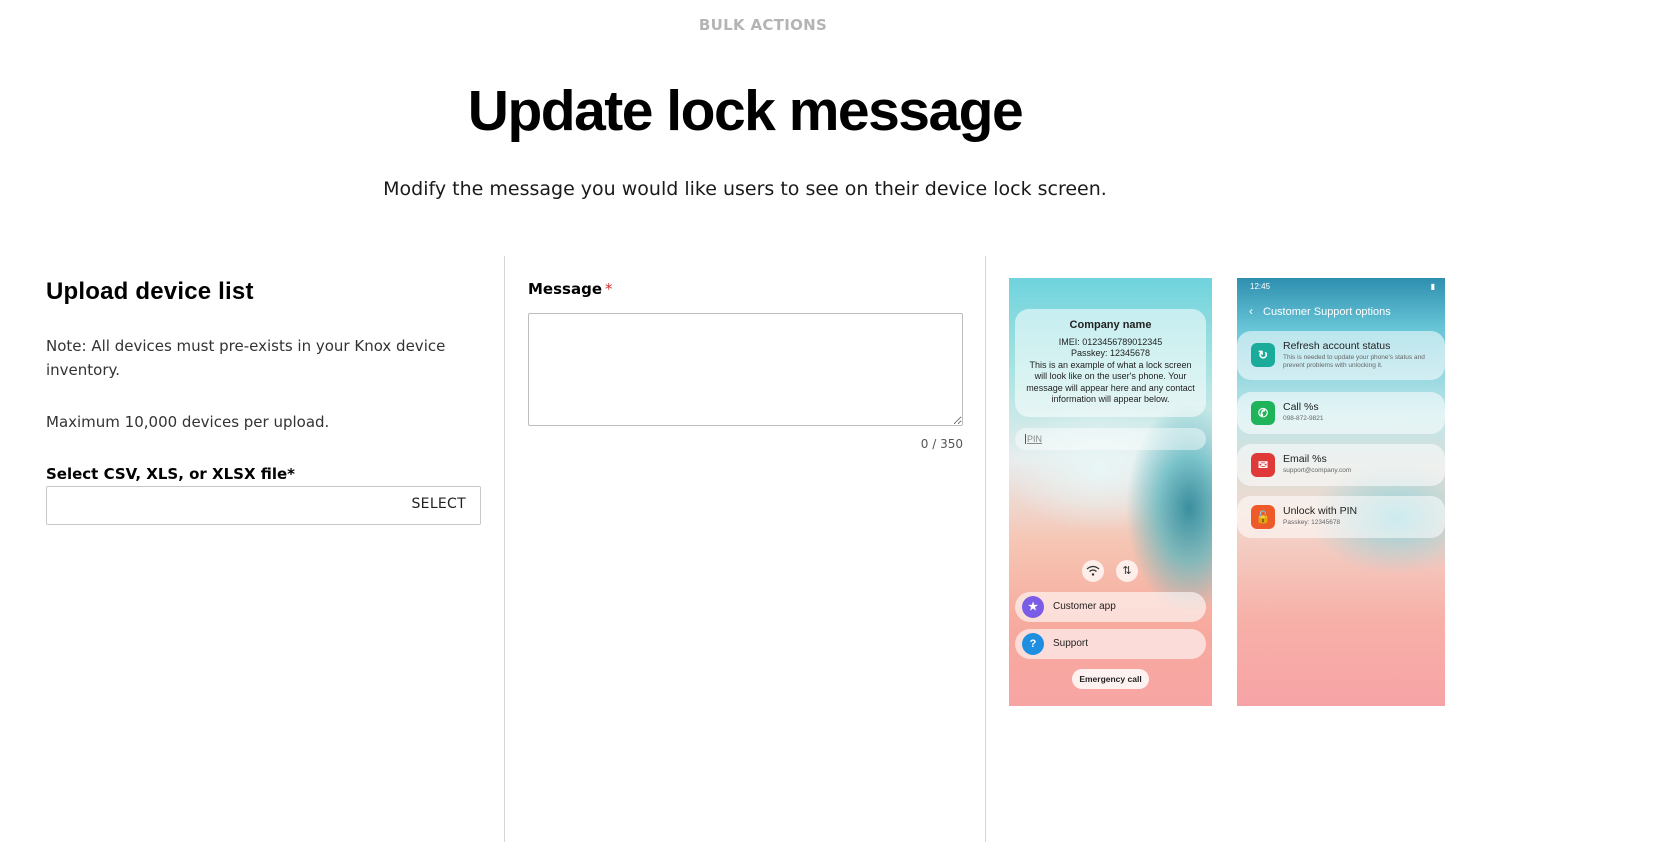  I want to click on message-label: Message *, so click(570, 289).